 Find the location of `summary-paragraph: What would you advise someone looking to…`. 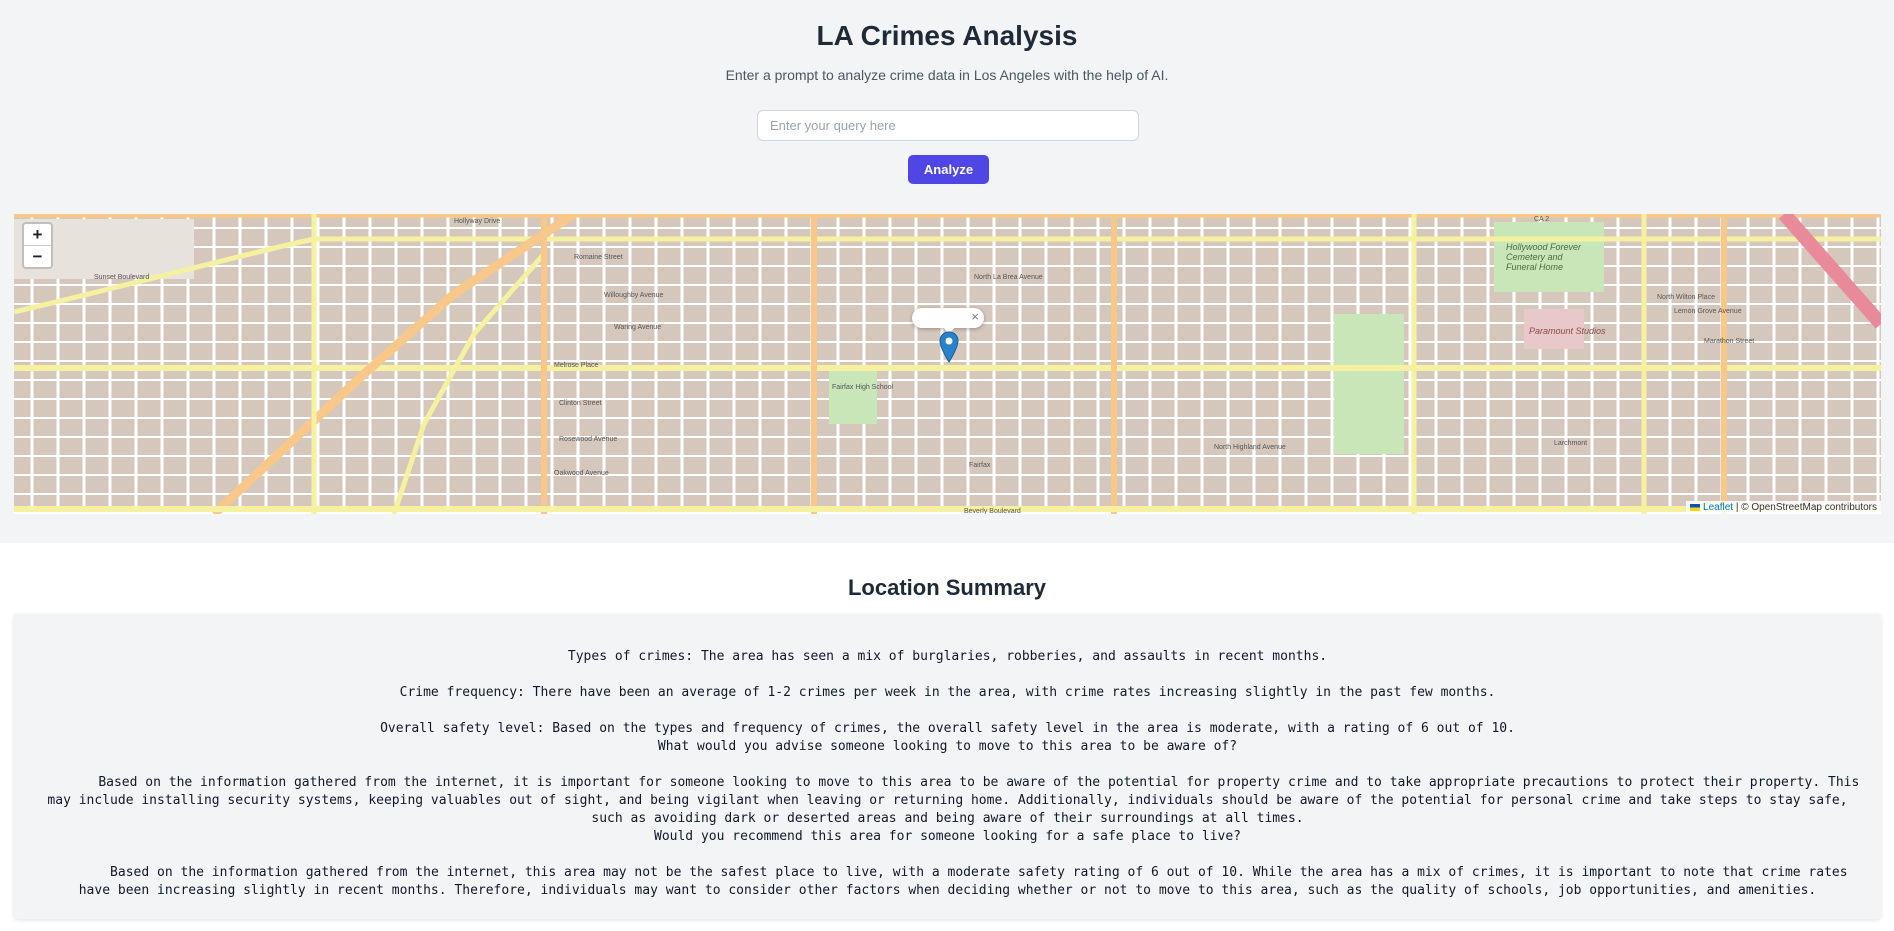

summary-paragraph: What would you advise someone looking to… is located at coordinates (947, 746).